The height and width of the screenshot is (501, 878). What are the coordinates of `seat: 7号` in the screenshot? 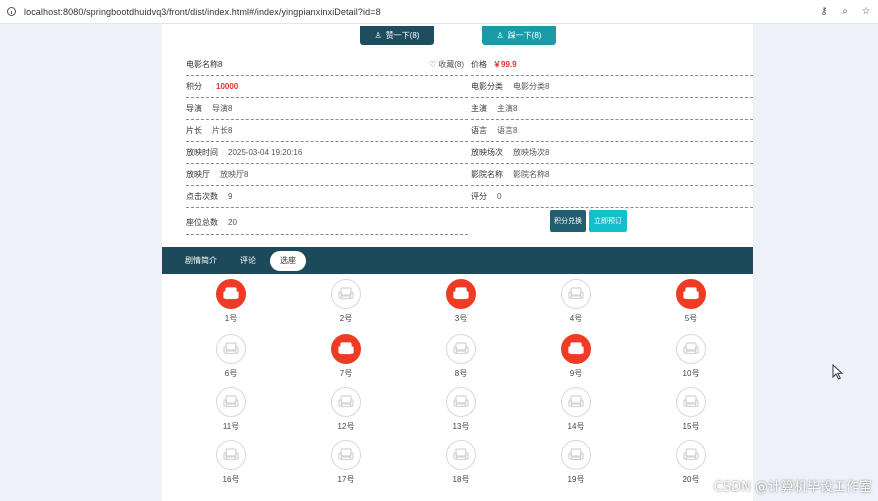 It's located at (346, 357).